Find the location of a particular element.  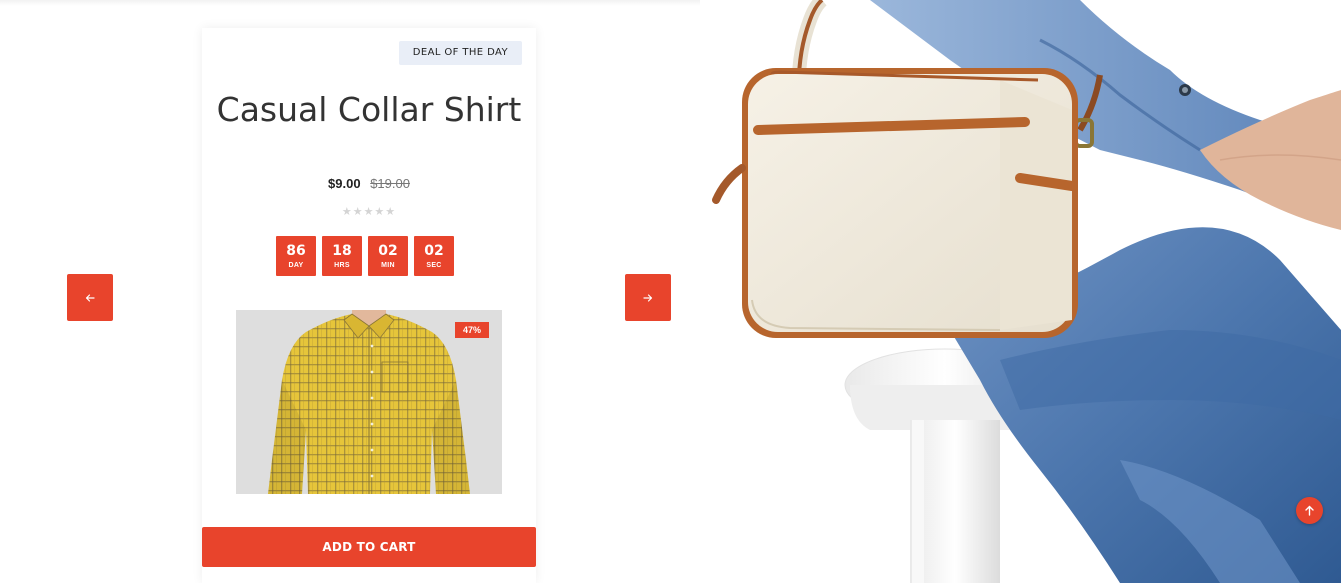

discount-badge: 47% is located at coordinates (471, 330).